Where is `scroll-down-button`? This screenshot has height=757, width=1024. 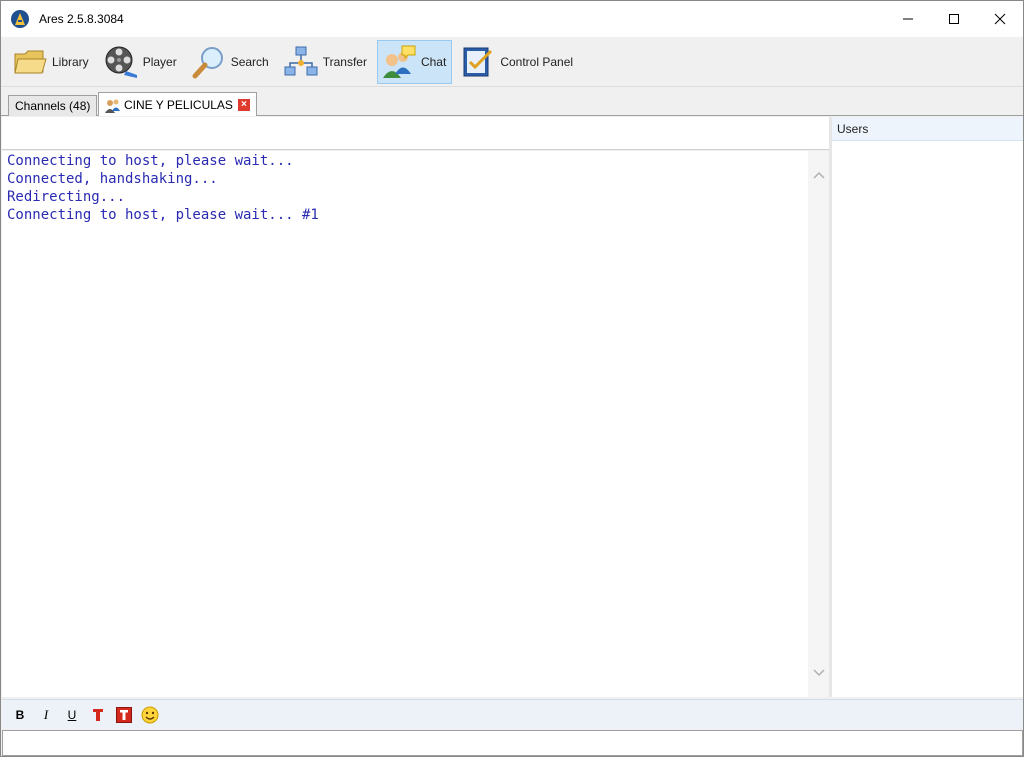
scroll-down-button is located at coordinates (818, 673).